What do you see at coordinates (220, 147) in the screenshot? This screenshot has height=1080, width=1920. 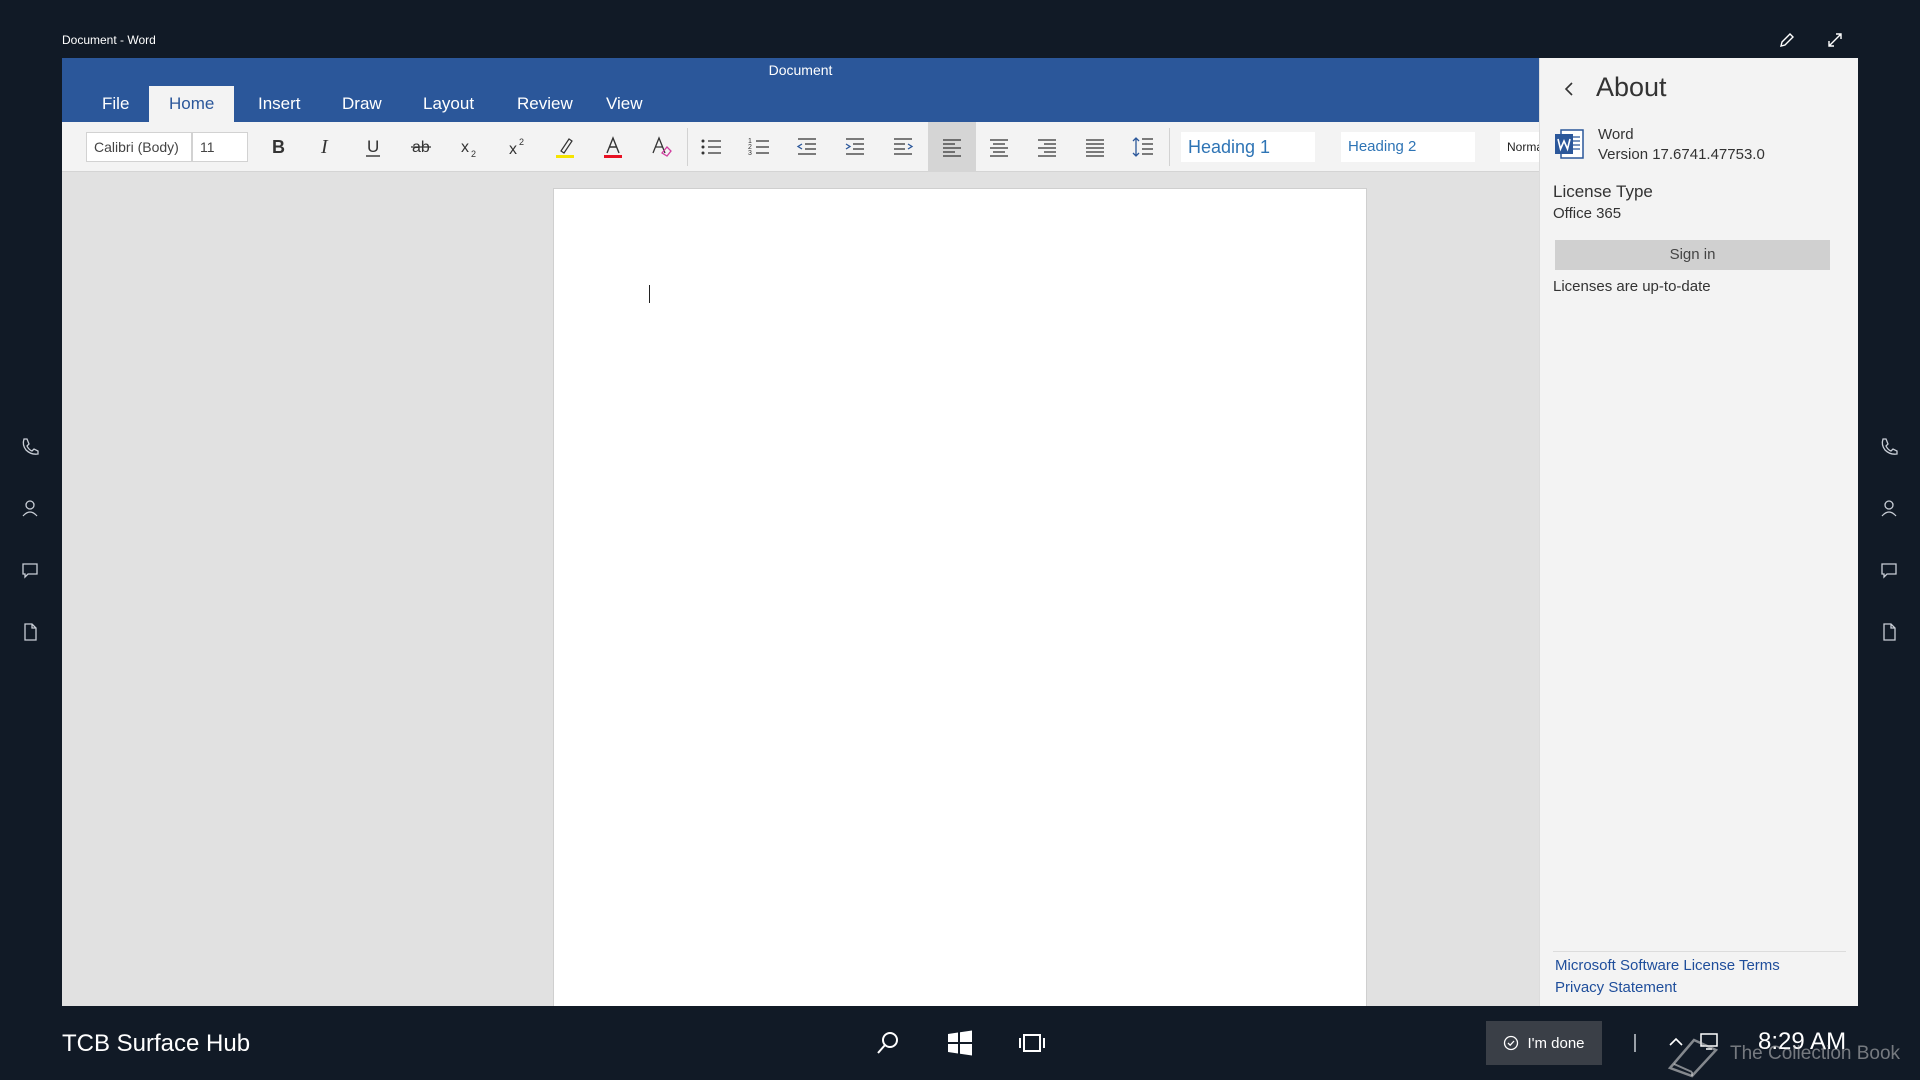 I see `font-size-box: 11` at bounding box center [220, 147].